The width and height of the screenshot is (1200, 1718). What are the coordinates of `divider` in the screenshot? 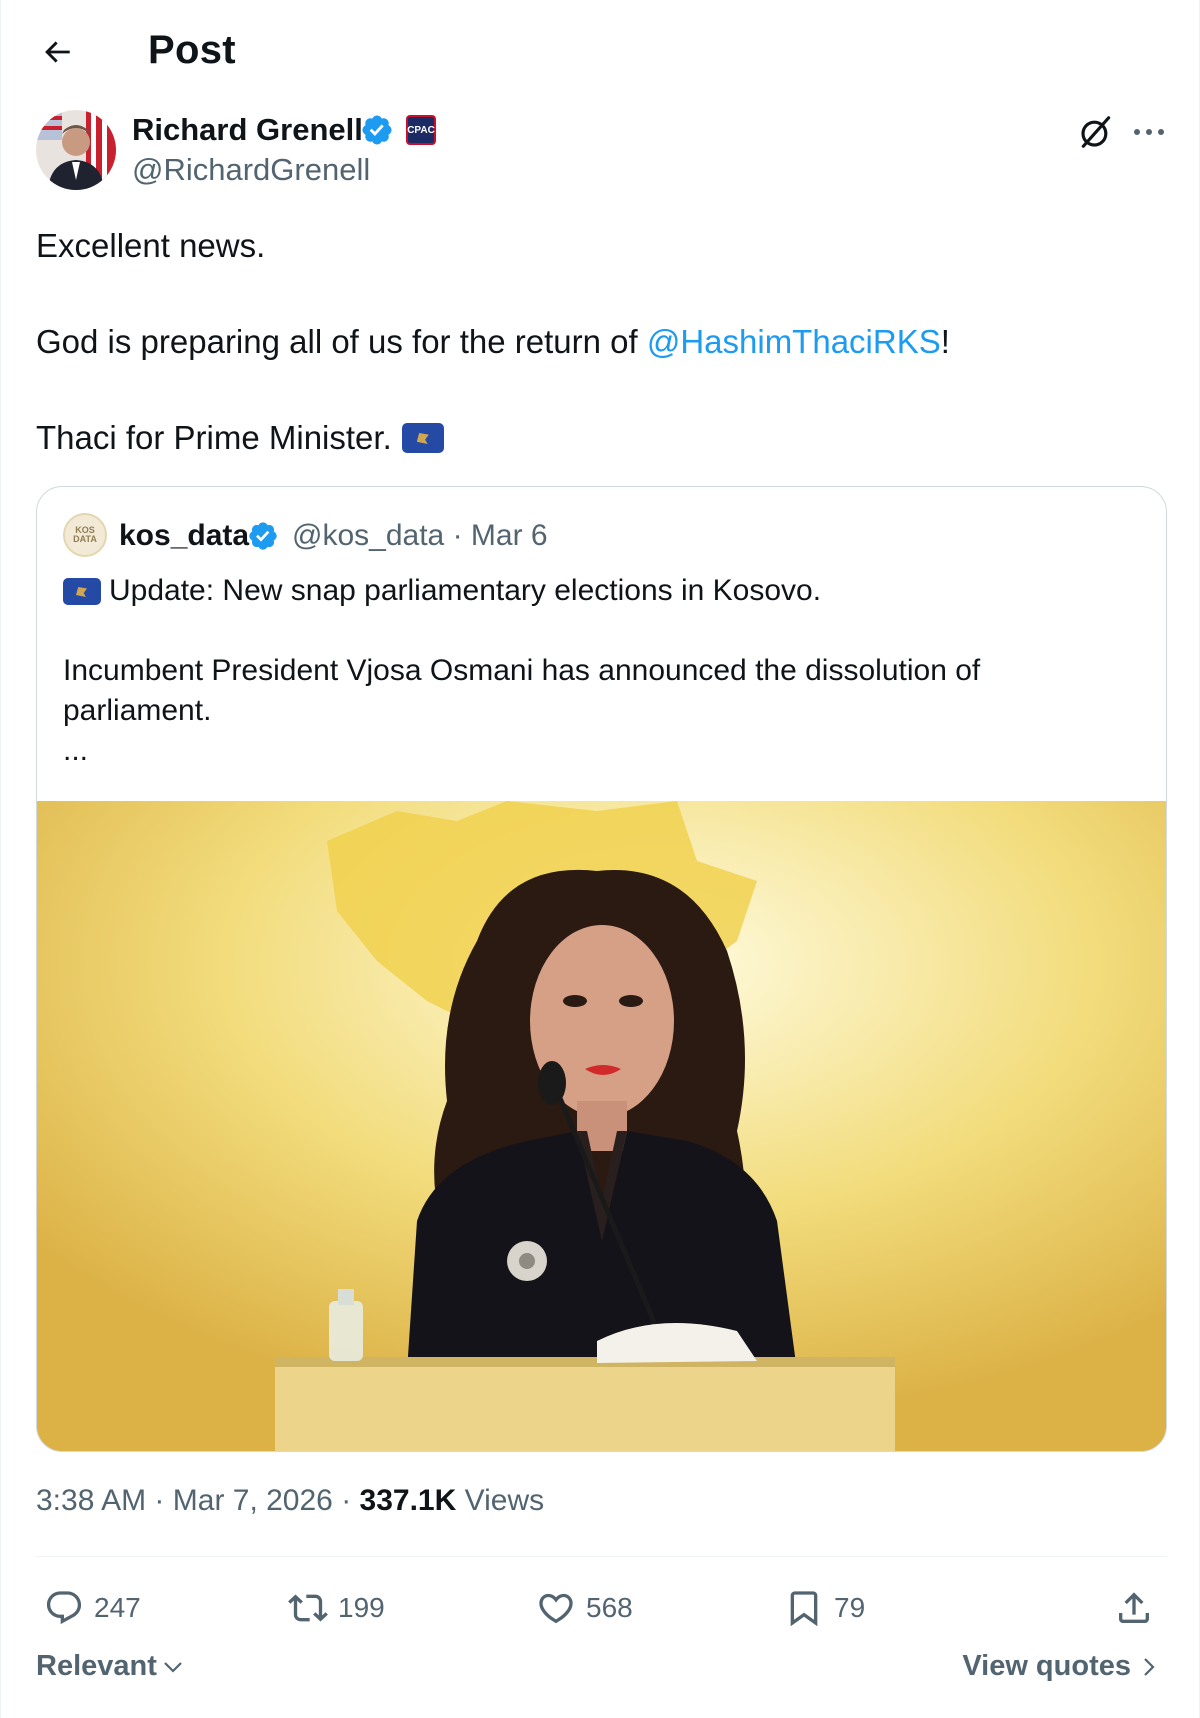 It's located at (601, 1556).